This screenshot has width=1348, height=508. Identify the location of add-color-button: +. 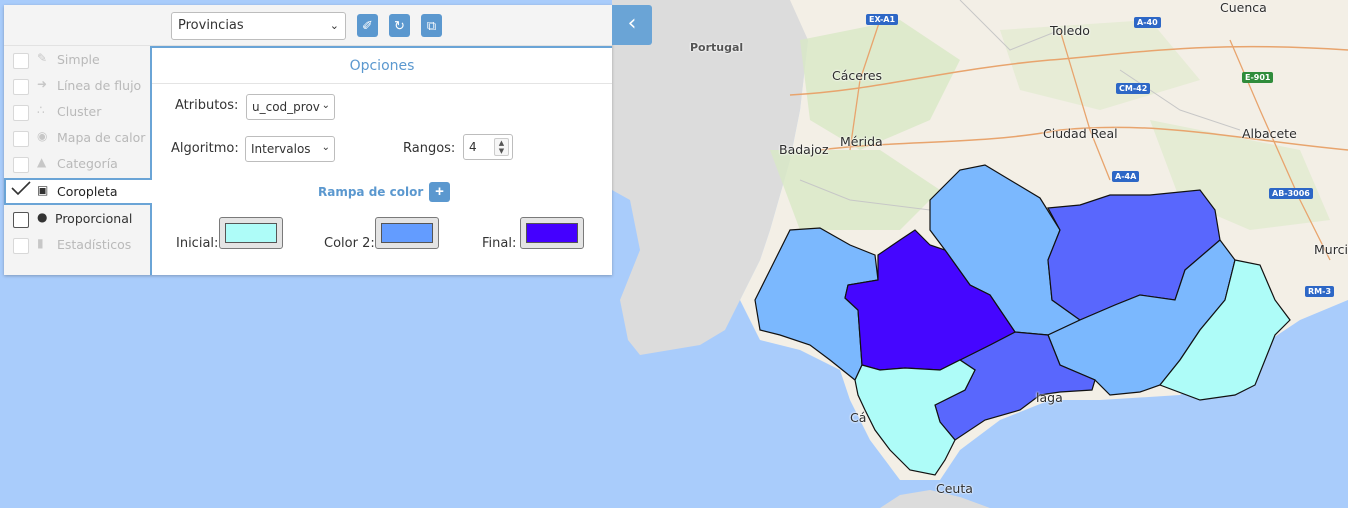
(439, 192).